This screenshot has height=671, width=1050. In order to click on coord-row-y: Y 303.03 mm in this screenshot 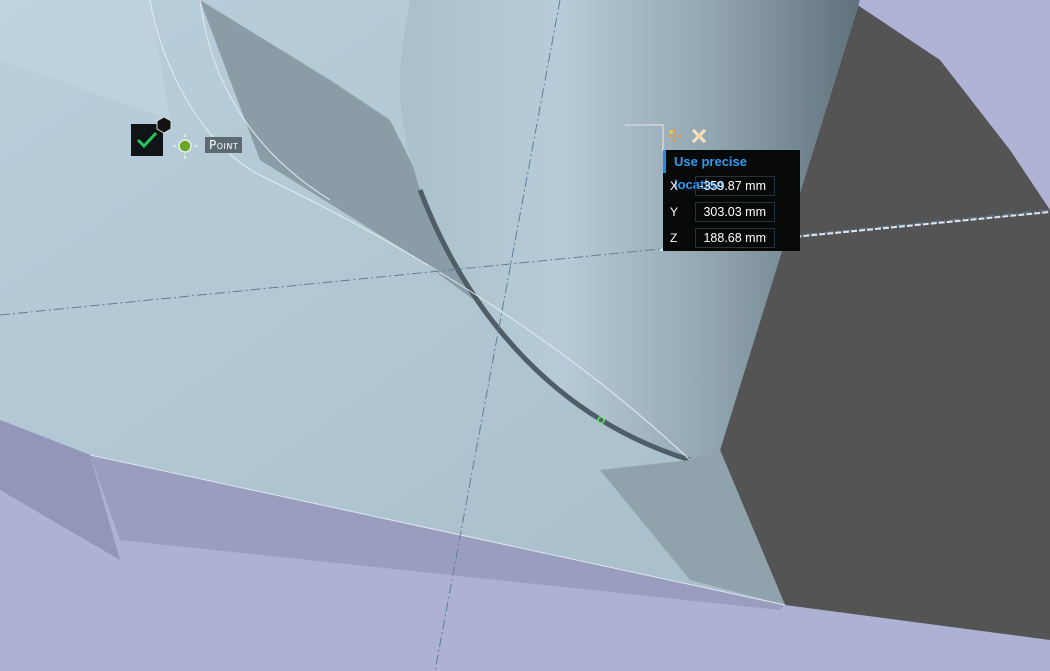, I will do `click(731, 212)`.